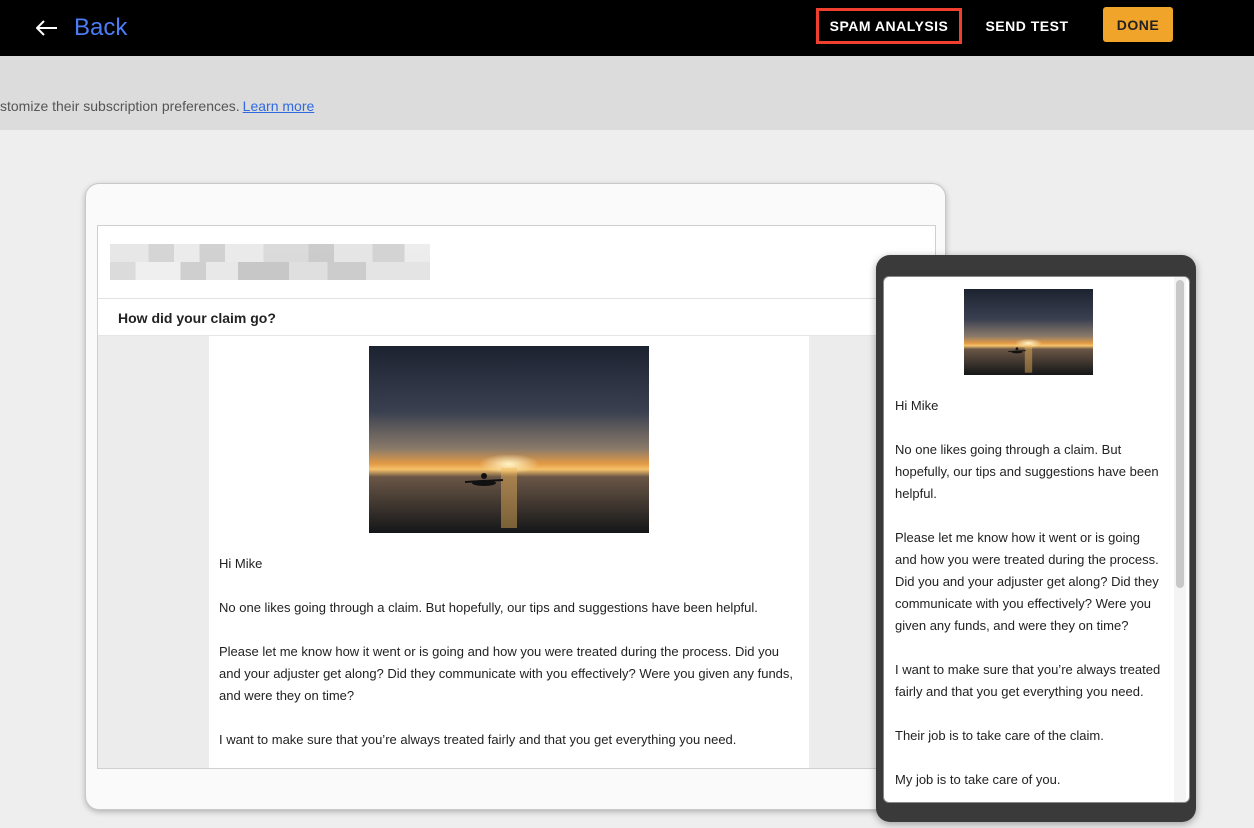 The height and width of the screenshot is (828, 1254). I want to click on send-test-button: SEND TEST, so click(1027, 26).